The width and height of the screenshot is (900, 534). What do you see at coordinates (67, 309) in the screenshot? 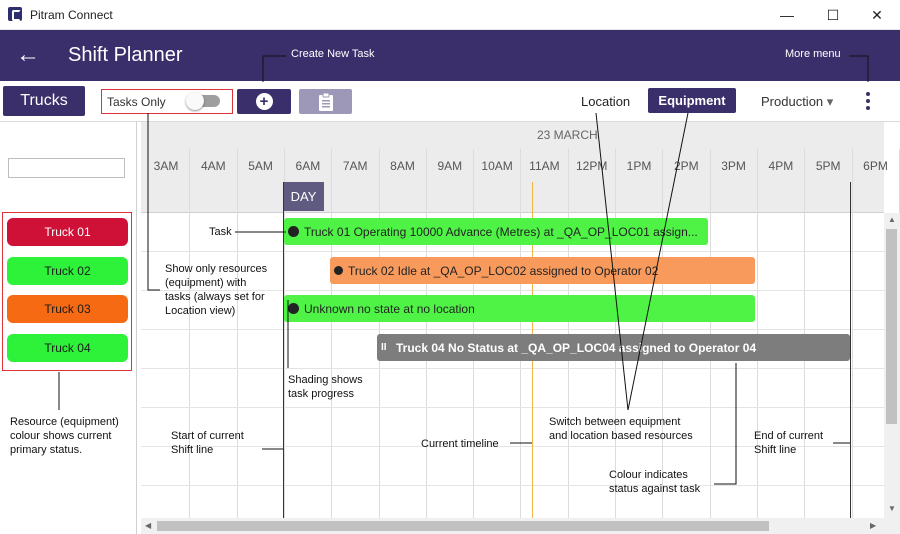
I see `resource-truck-03: Truck 03` at bounding box center [67, 309].